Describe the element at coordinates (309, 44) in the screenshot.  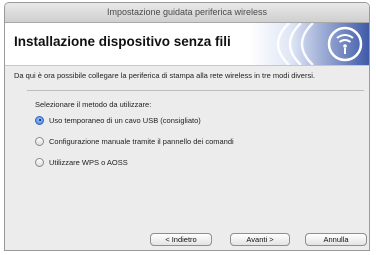
I see `wireless-signal-icon` at that location.